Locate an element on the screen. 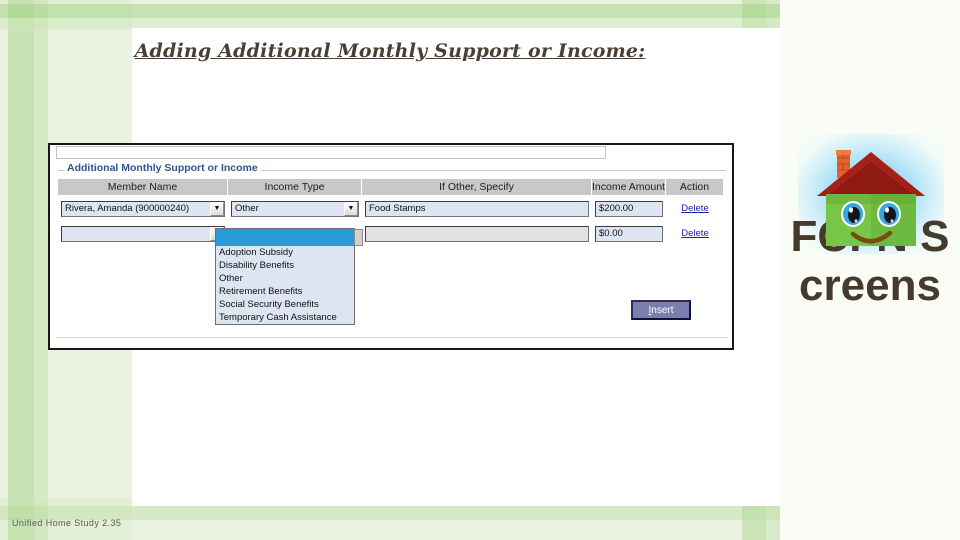 Image resolution: width=960 pixels, height=540 pixels. column-header-if-other-specify: If Other, Specify is located at coordinates (477, 187).